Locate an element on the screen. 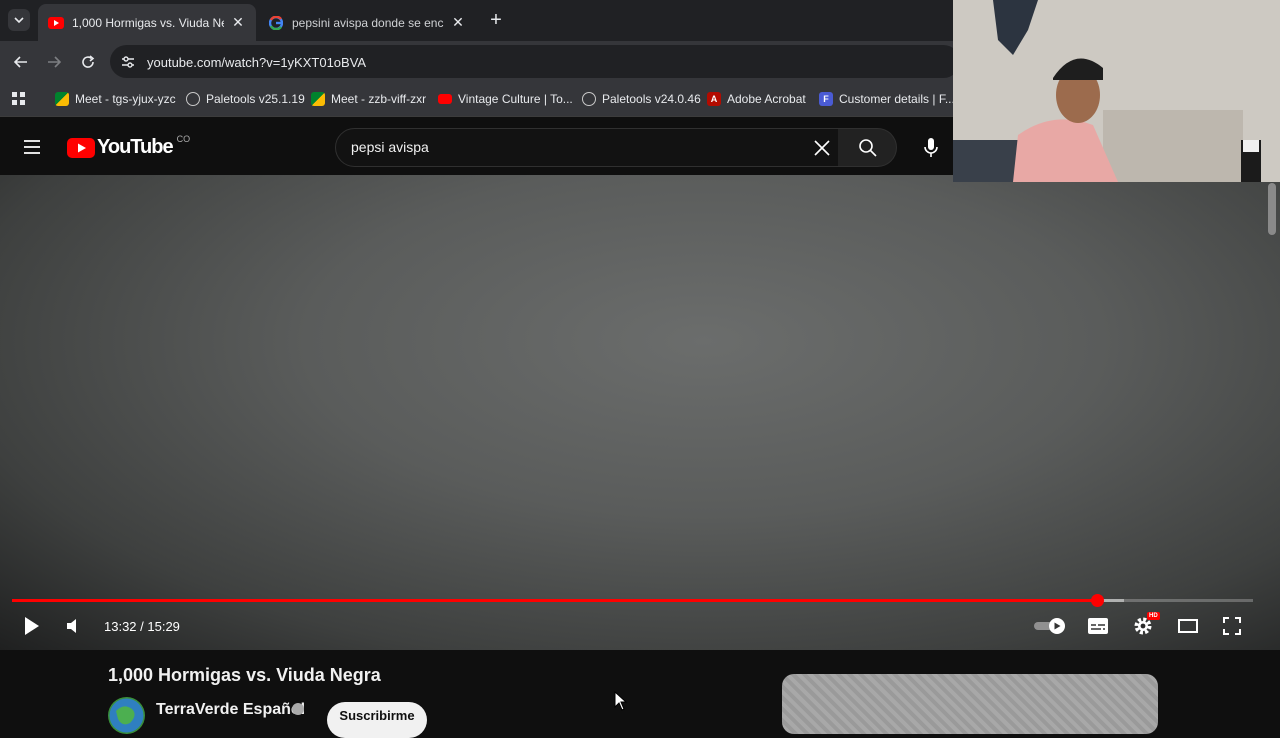 The height and width of the screenshot is (738, 1280). bookmark-adobe-acrobat: A Adobe Acrobat is located at coordinates (756, 99).